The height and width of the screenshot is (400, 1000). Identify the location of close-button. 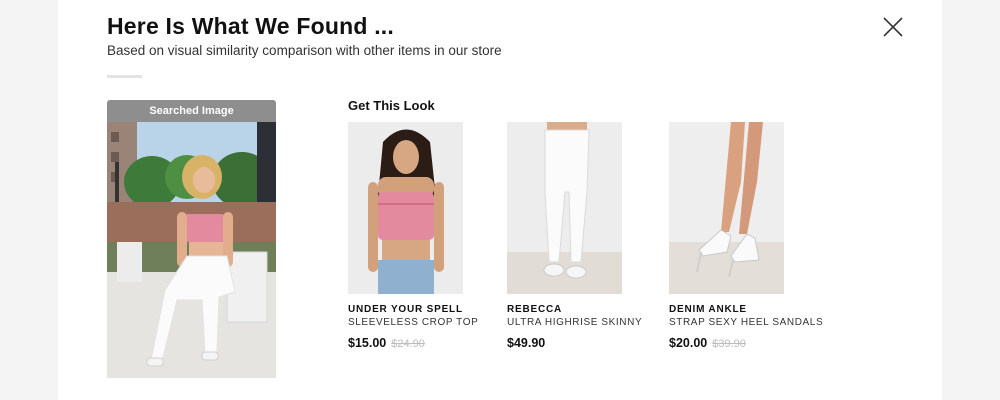
(893, 27).